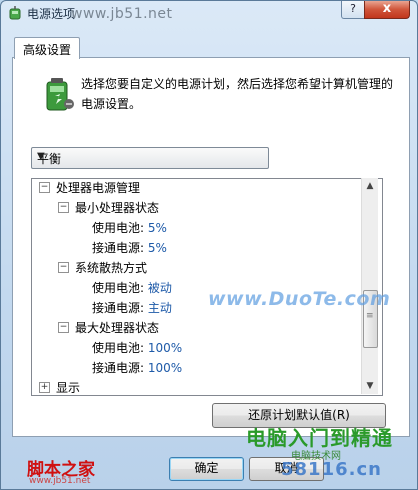 This screenshot has height=490, width=418. Describe the element at coordinates (206, 469) in the screenshot. I see `ok-button: 确定` at that location.